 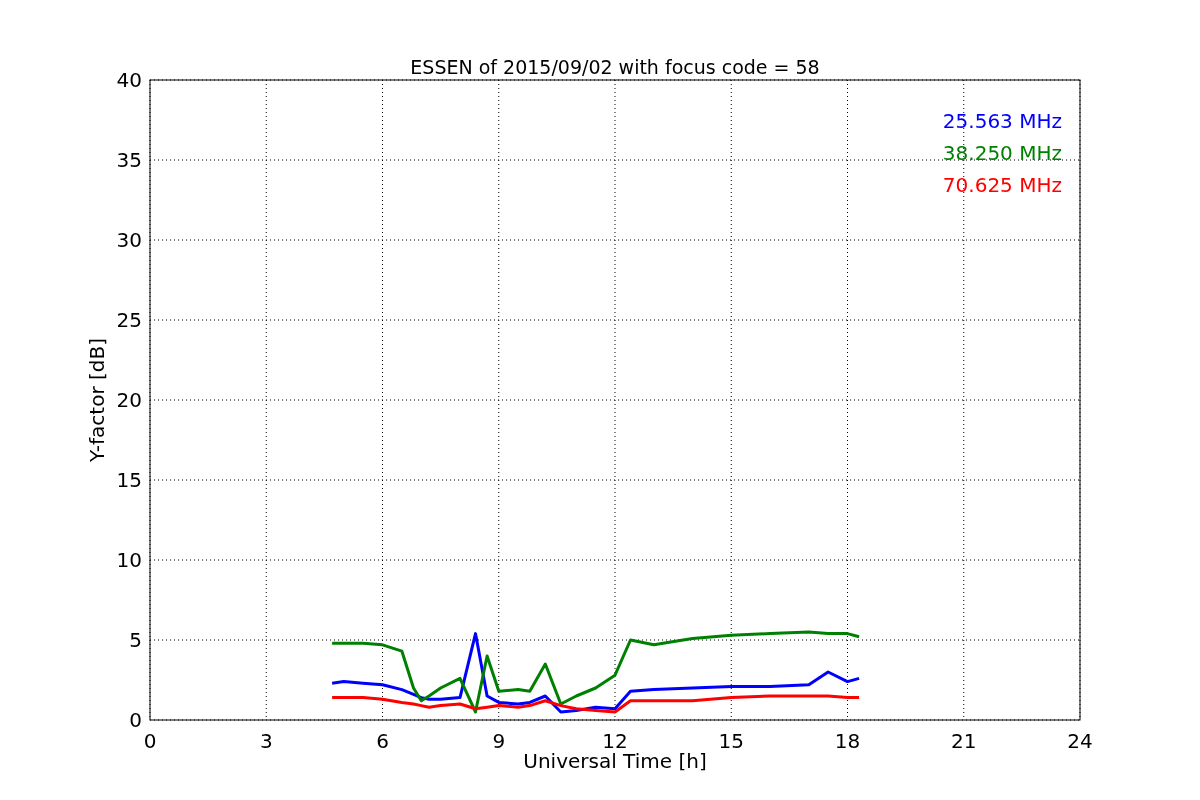 What do you see at coordinates (266, 741) in the screenshot?
I see `x-tick-label: 3` at bounding box center [266, 741].